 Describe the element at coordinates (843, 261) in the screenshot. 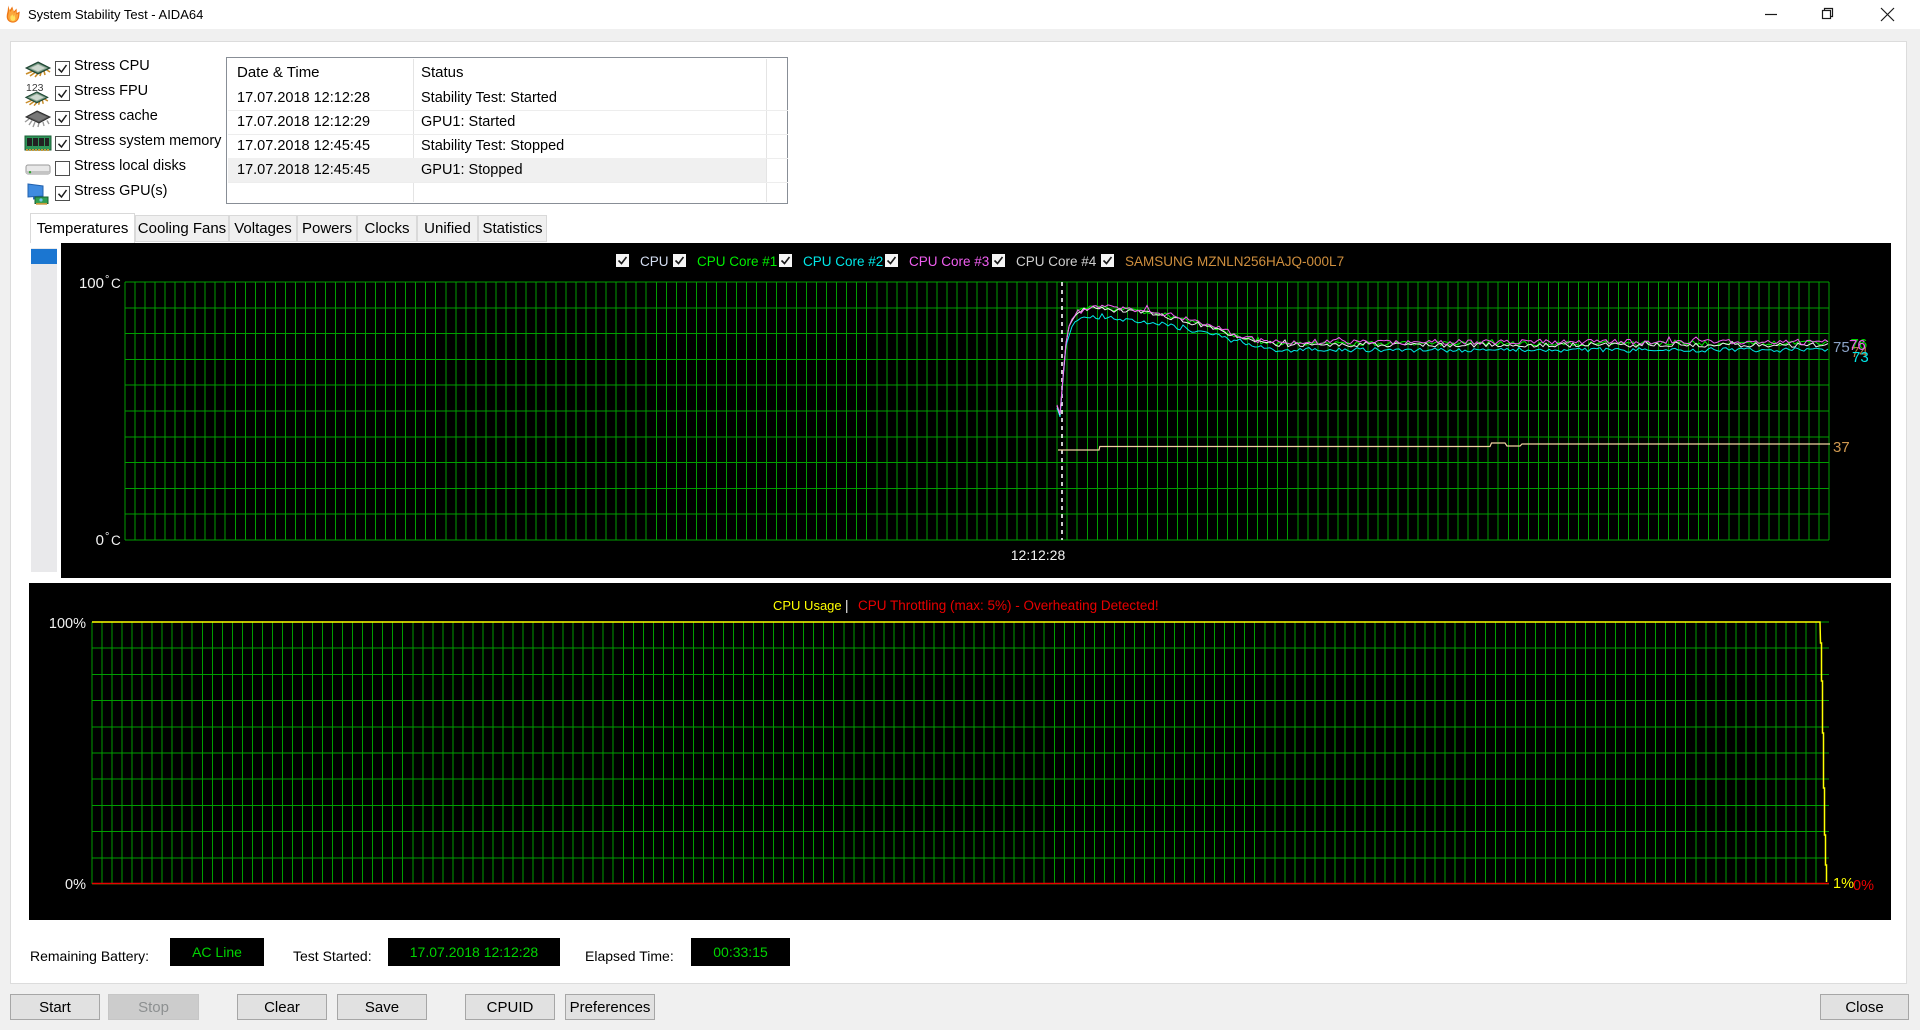

I see `svg-text: CPU Core #2` at that location.